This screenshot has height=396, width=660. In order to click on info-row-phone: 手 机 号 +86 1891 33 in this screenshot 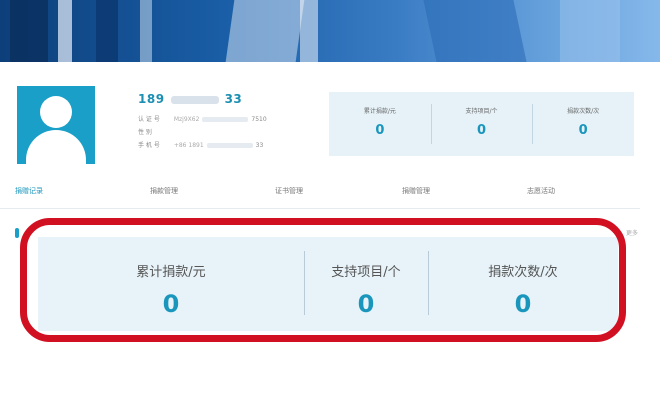, I will do `click(200, 144)`.